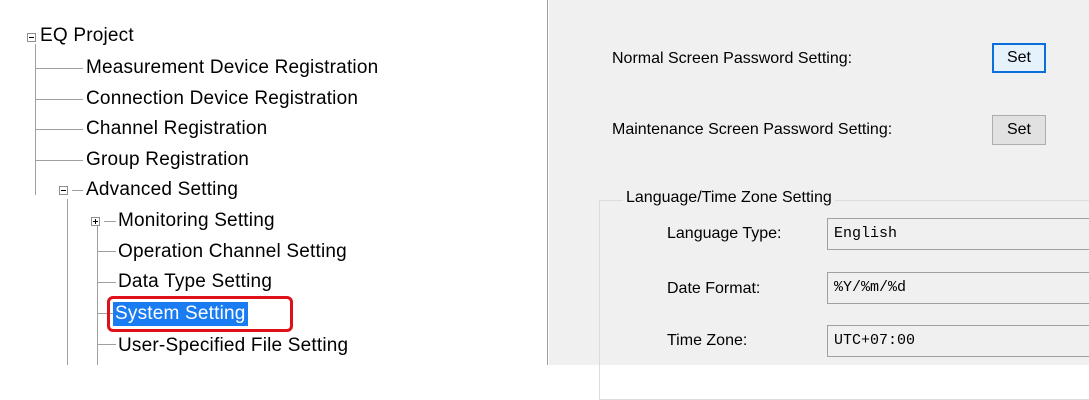 The width and height of the screenshot is (1089, 400). What do you see at coordinates (752, 129) in the screenshot?
I see `maintenance-password-label: Maintenance Screen Password Setting:` at bounding box center [752, 129].